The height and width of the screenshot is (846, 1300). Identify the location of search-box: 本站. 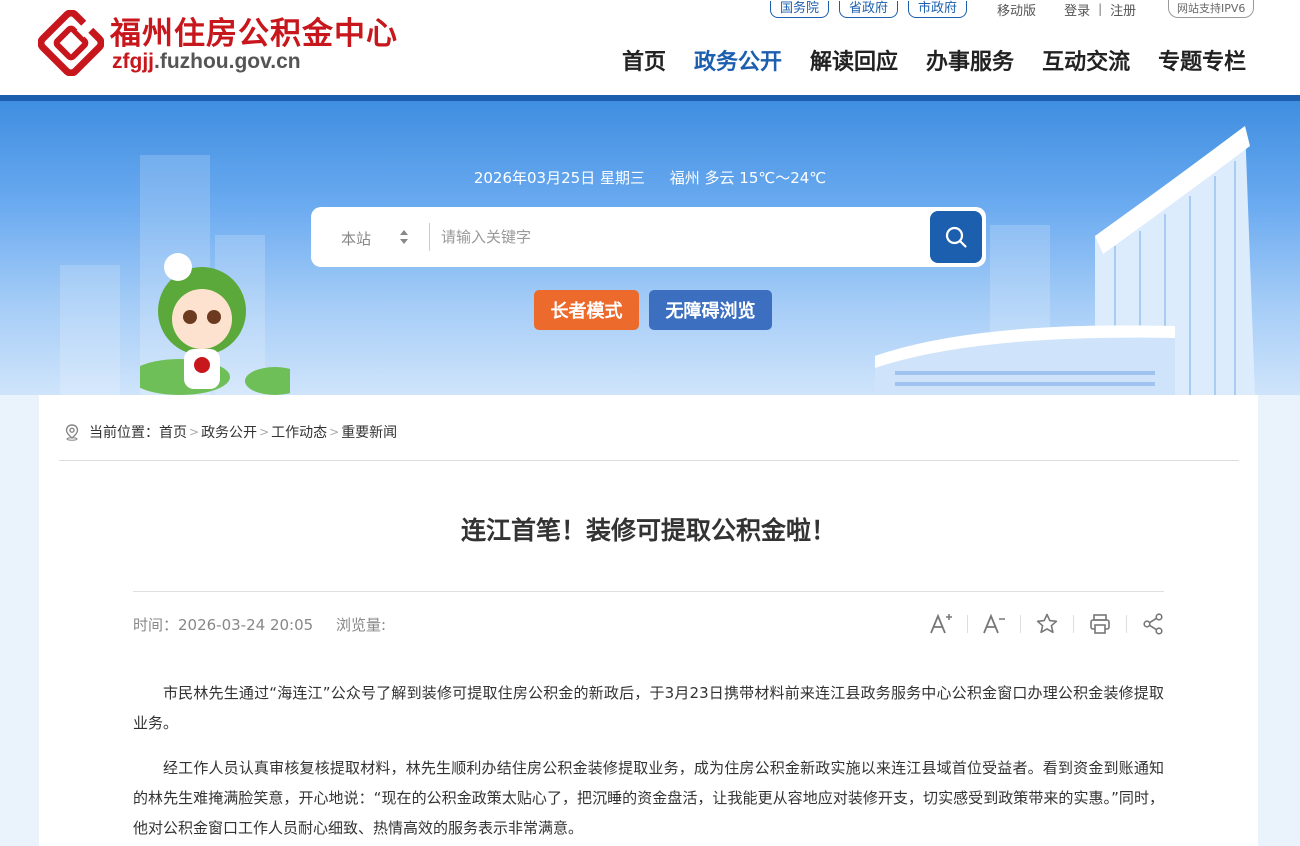
(648, 237).